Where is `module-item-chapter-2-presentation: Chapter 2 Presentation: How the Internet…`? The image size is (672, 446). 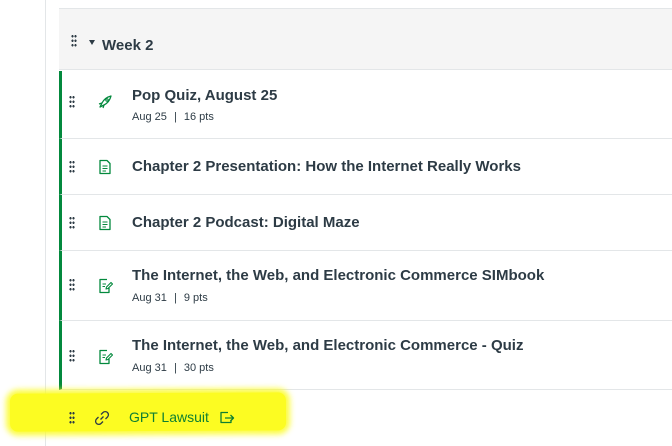
module-item-chapter-2-presentation: Chapter 2 Presentation: How the Internet… is located at coordinates (365, 167).